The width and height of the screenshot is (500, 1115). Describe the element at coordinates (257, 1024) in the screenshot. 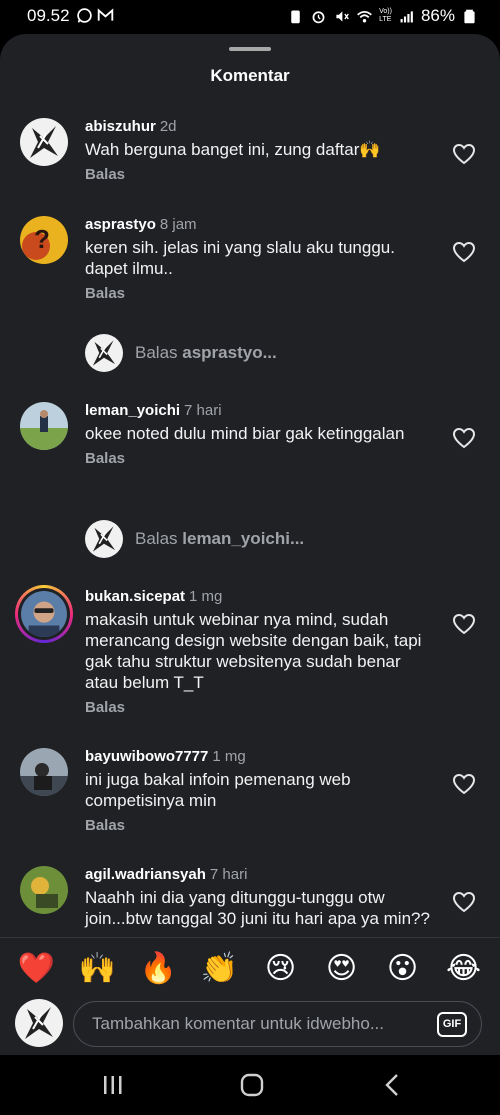

I see `comment-input` at that location.